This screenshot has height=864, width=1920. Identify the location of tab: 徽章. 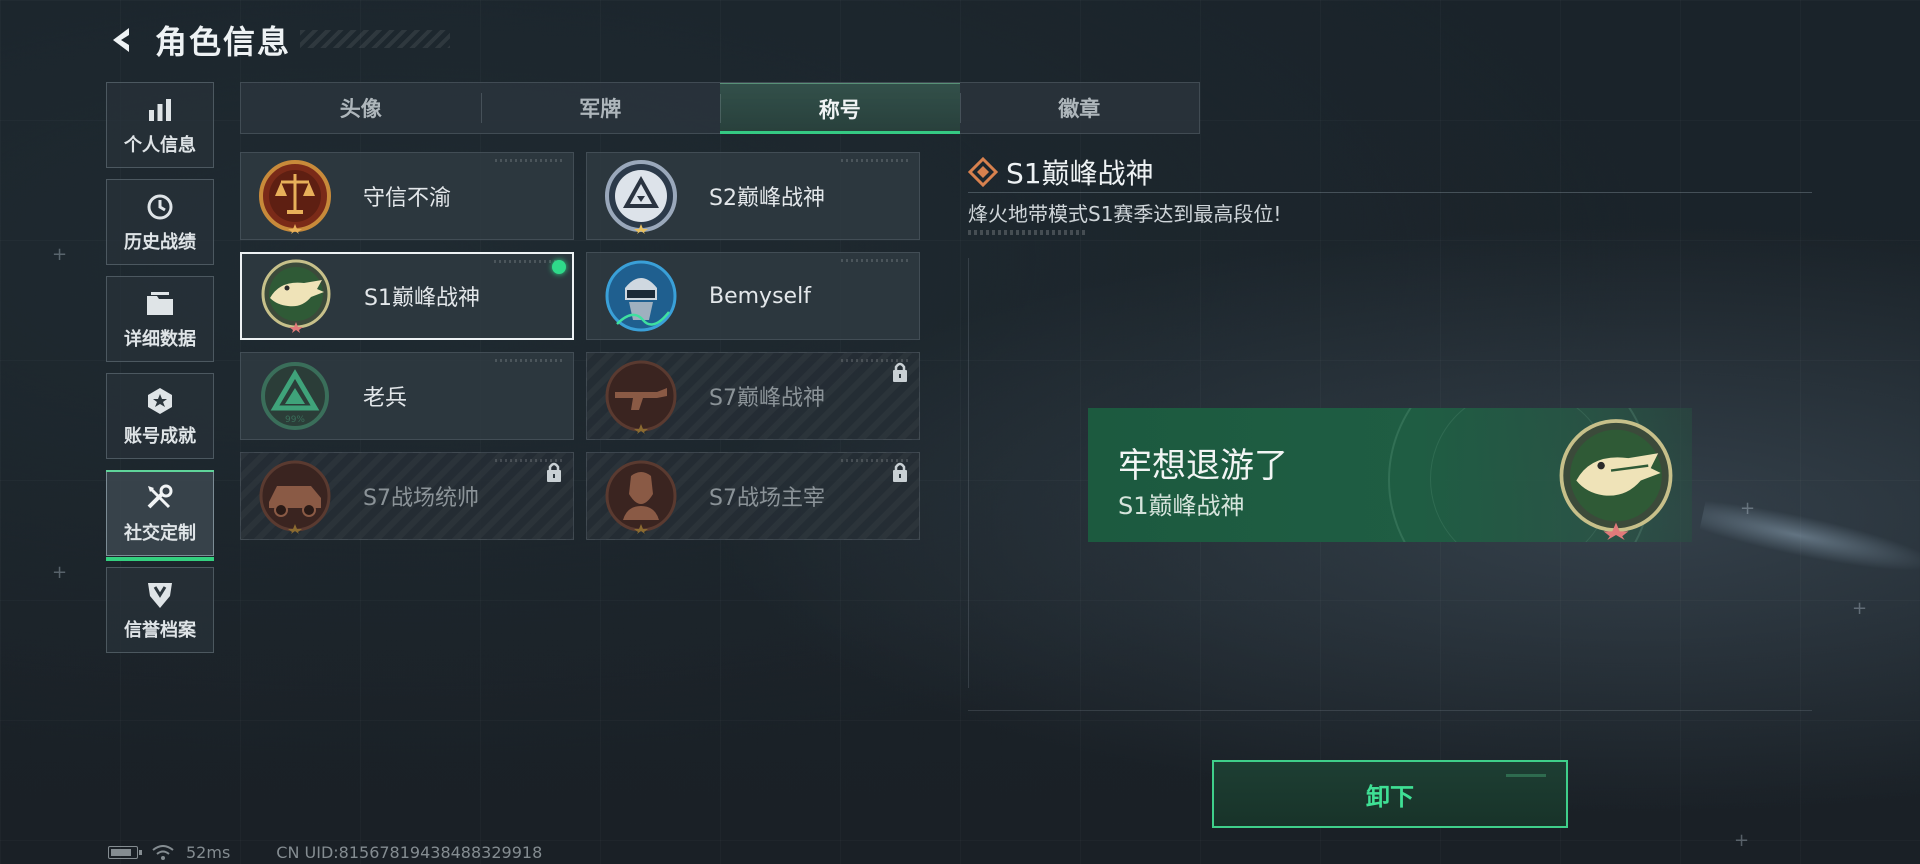
(1079, 108).